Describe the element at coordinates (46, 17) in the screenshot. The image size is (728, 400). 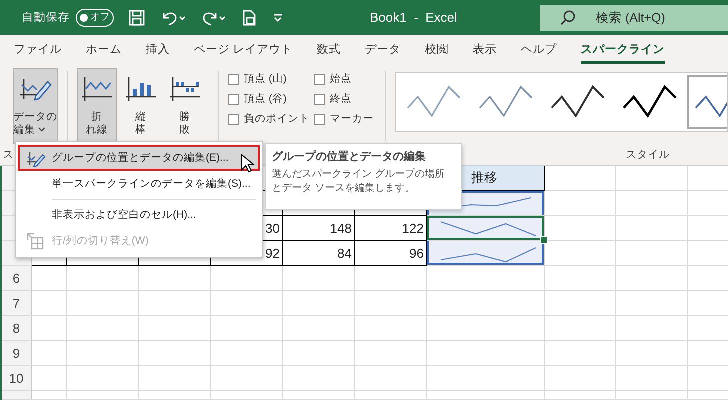
I see `autosave-label: 自動保存` at that location.